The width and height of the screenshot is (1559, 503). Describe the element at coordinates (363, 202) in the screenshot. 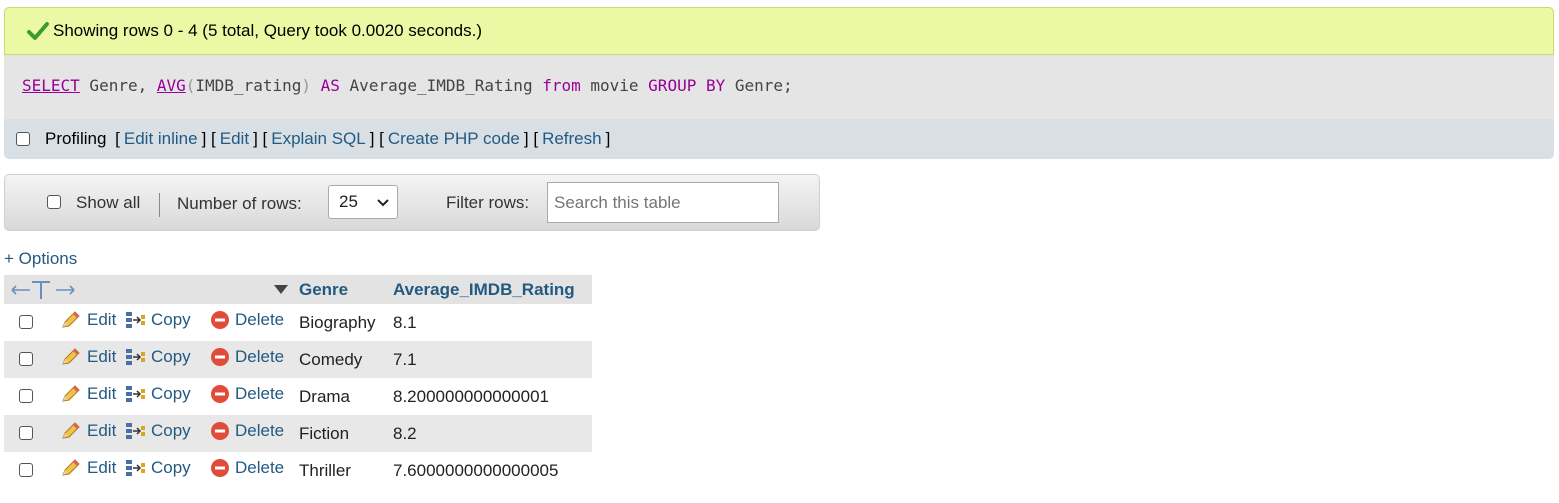

I see `rows-per-page-select: 25` at that location.